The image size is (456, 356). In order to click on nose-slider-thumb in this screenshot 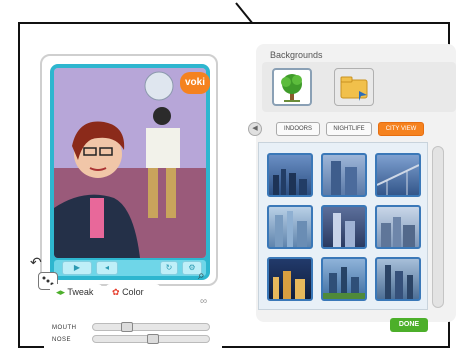, I will do `click(153, 339)`.